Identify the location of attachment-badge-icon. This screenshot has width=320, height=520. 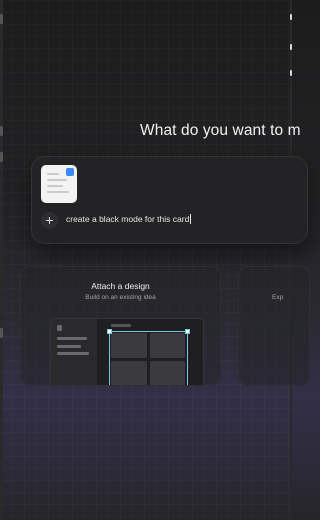
(70, 172).